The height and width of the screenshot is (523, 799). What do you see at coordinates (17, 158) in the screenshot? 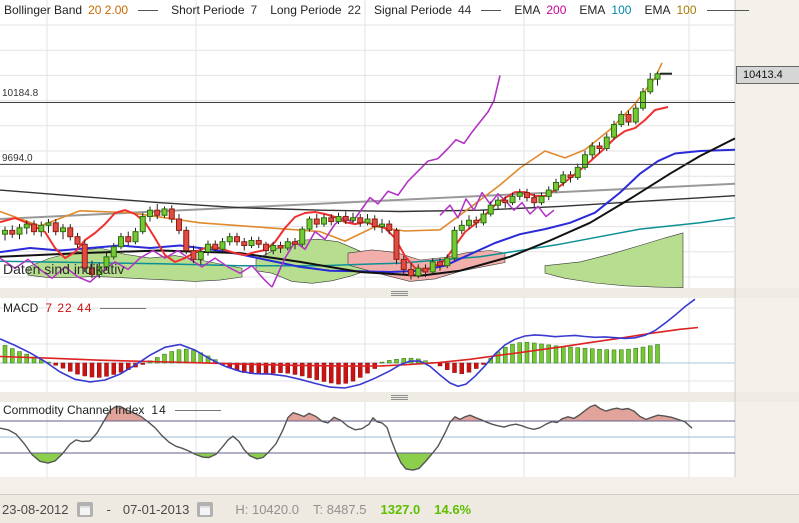
I see `support-line-label-lower: 9694.0` at bounding box center [17, 158].